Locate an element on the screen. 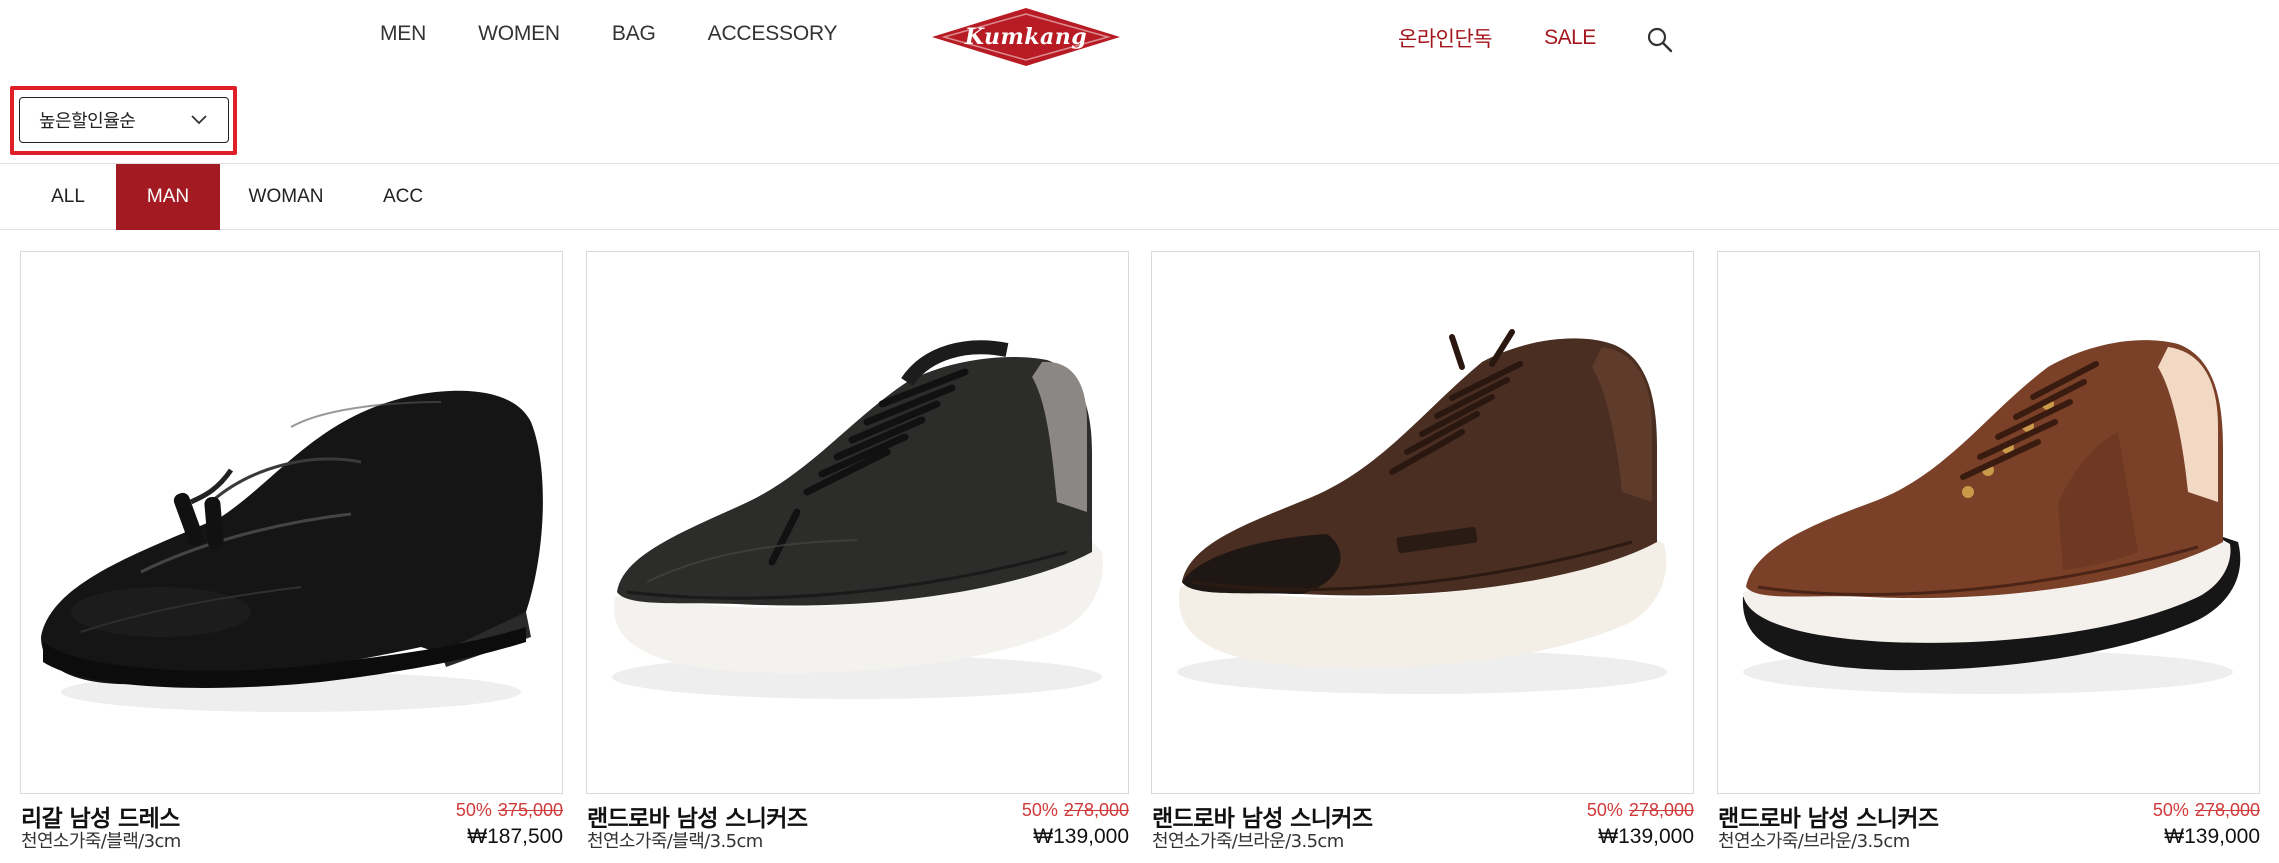 This screenshot has width=2279, height=863. nav-sale: SALE is located at coordinates (1570, 38).